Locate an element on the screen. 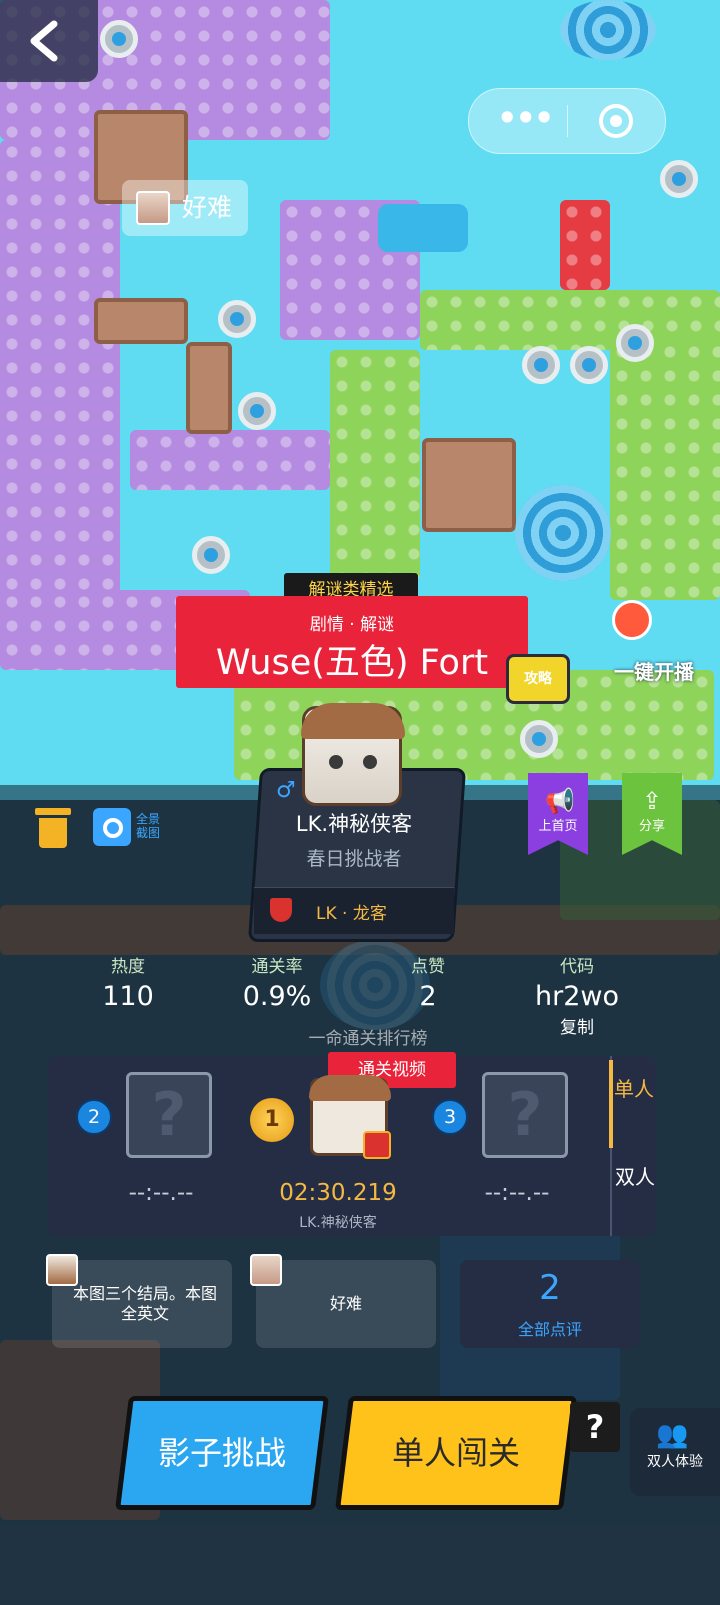 The width and height of the screenshot is (720, 1605). rank-2-time: --:--.-- is located at coordinates (161, 1193).